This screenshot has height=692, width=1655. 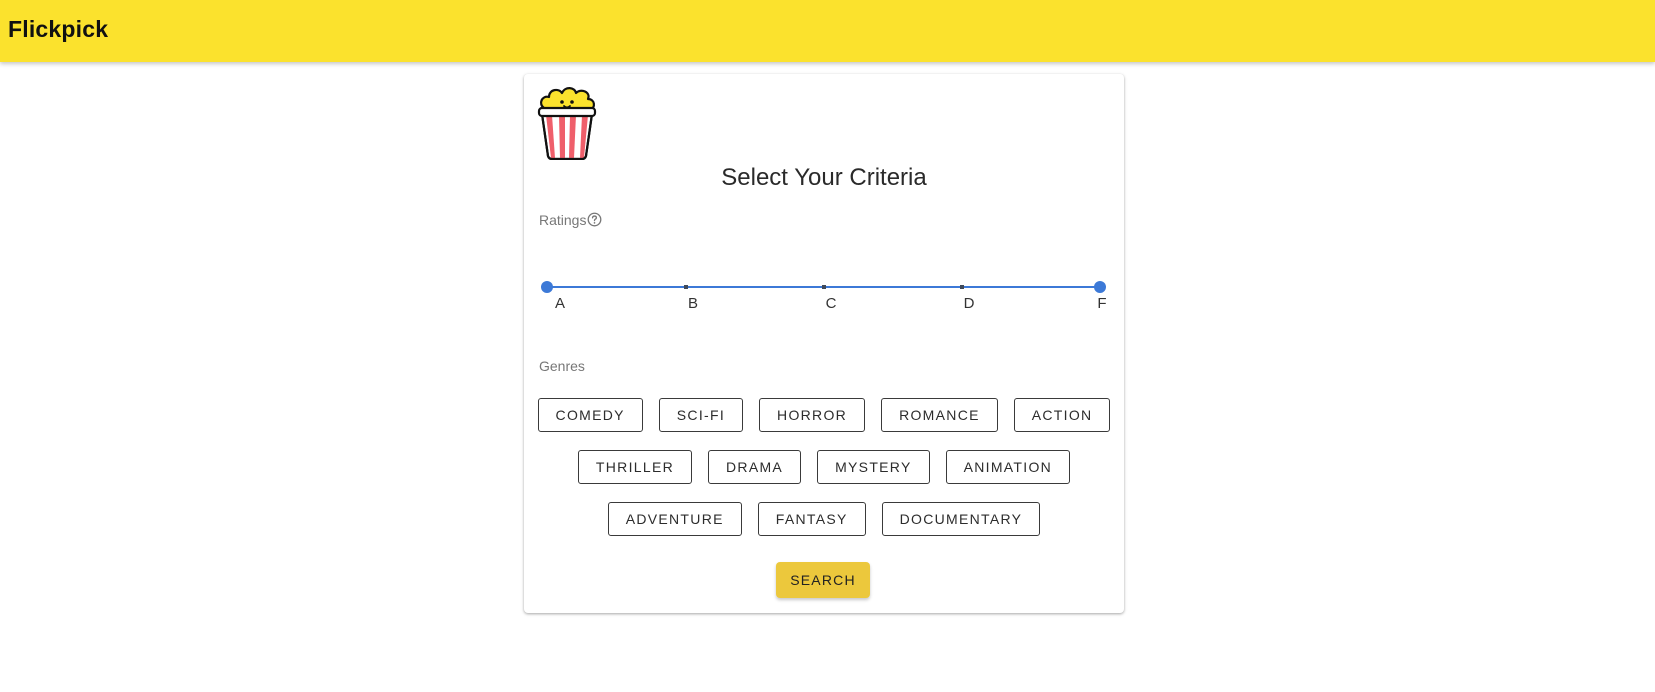 What do you see at coordinates (701, 415) in the screenshot?
I see `genre-button-sci-fi: SCI-FI` at bounding box center [701, 415].